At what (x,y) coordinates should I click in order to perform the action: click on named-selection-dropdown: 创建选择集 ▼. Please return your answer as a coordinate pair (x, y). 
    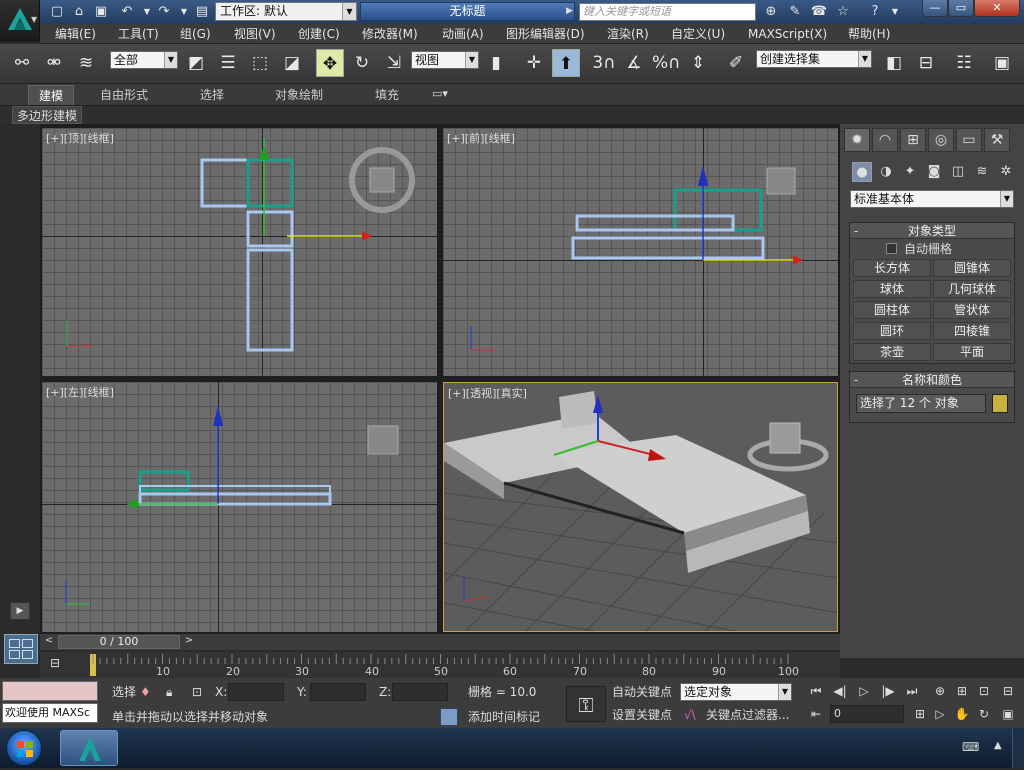
    Looking at the image, I should click on (814, 59).